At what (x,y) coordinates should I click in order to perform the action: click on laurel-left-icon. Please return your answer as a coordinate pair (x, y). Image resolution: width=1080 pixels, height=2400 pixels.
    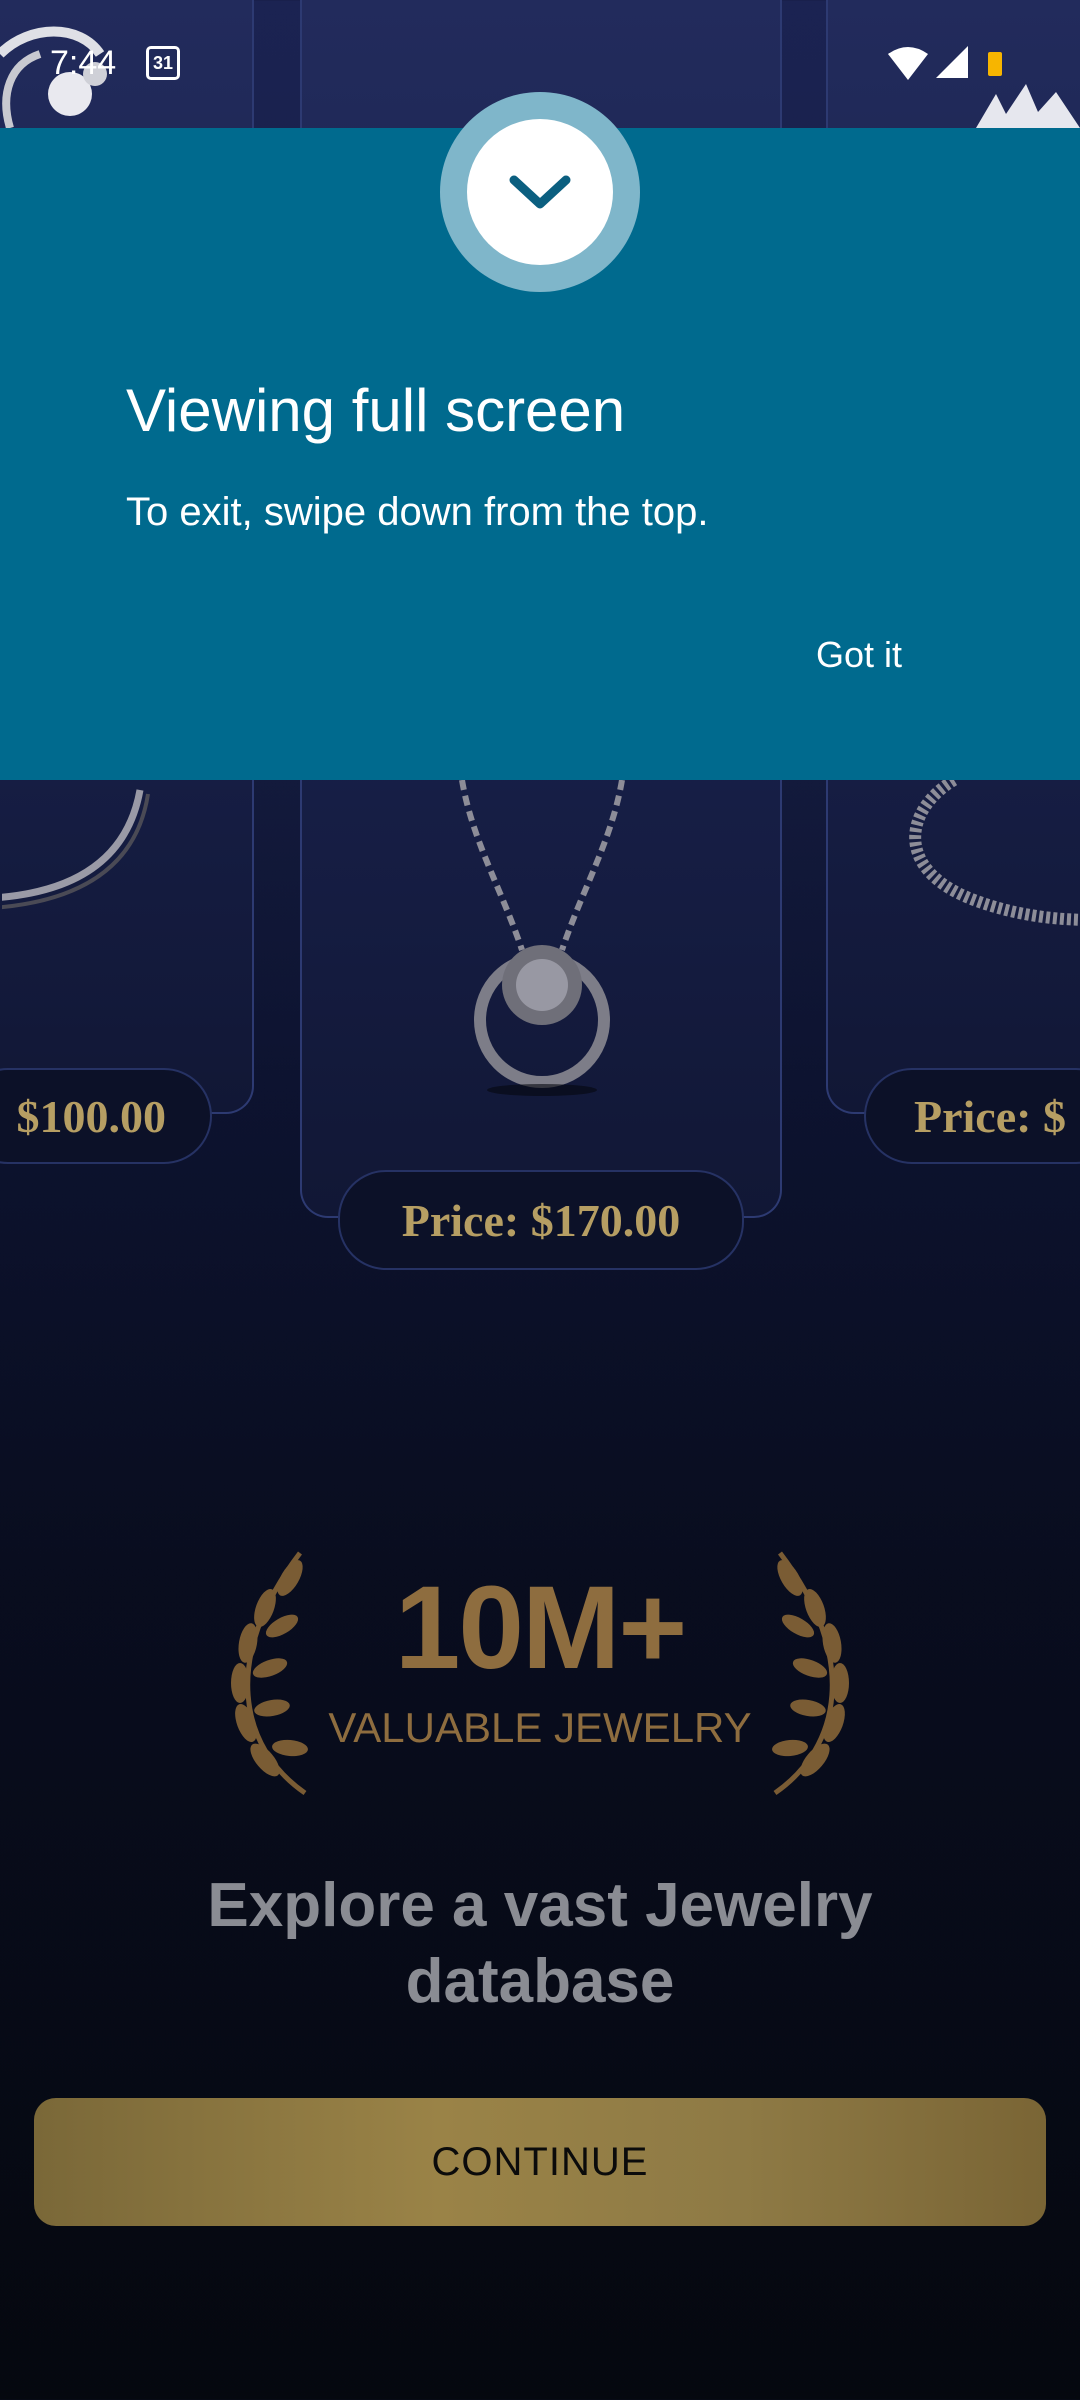
    Looking at the image, I should click on (269, 1673).